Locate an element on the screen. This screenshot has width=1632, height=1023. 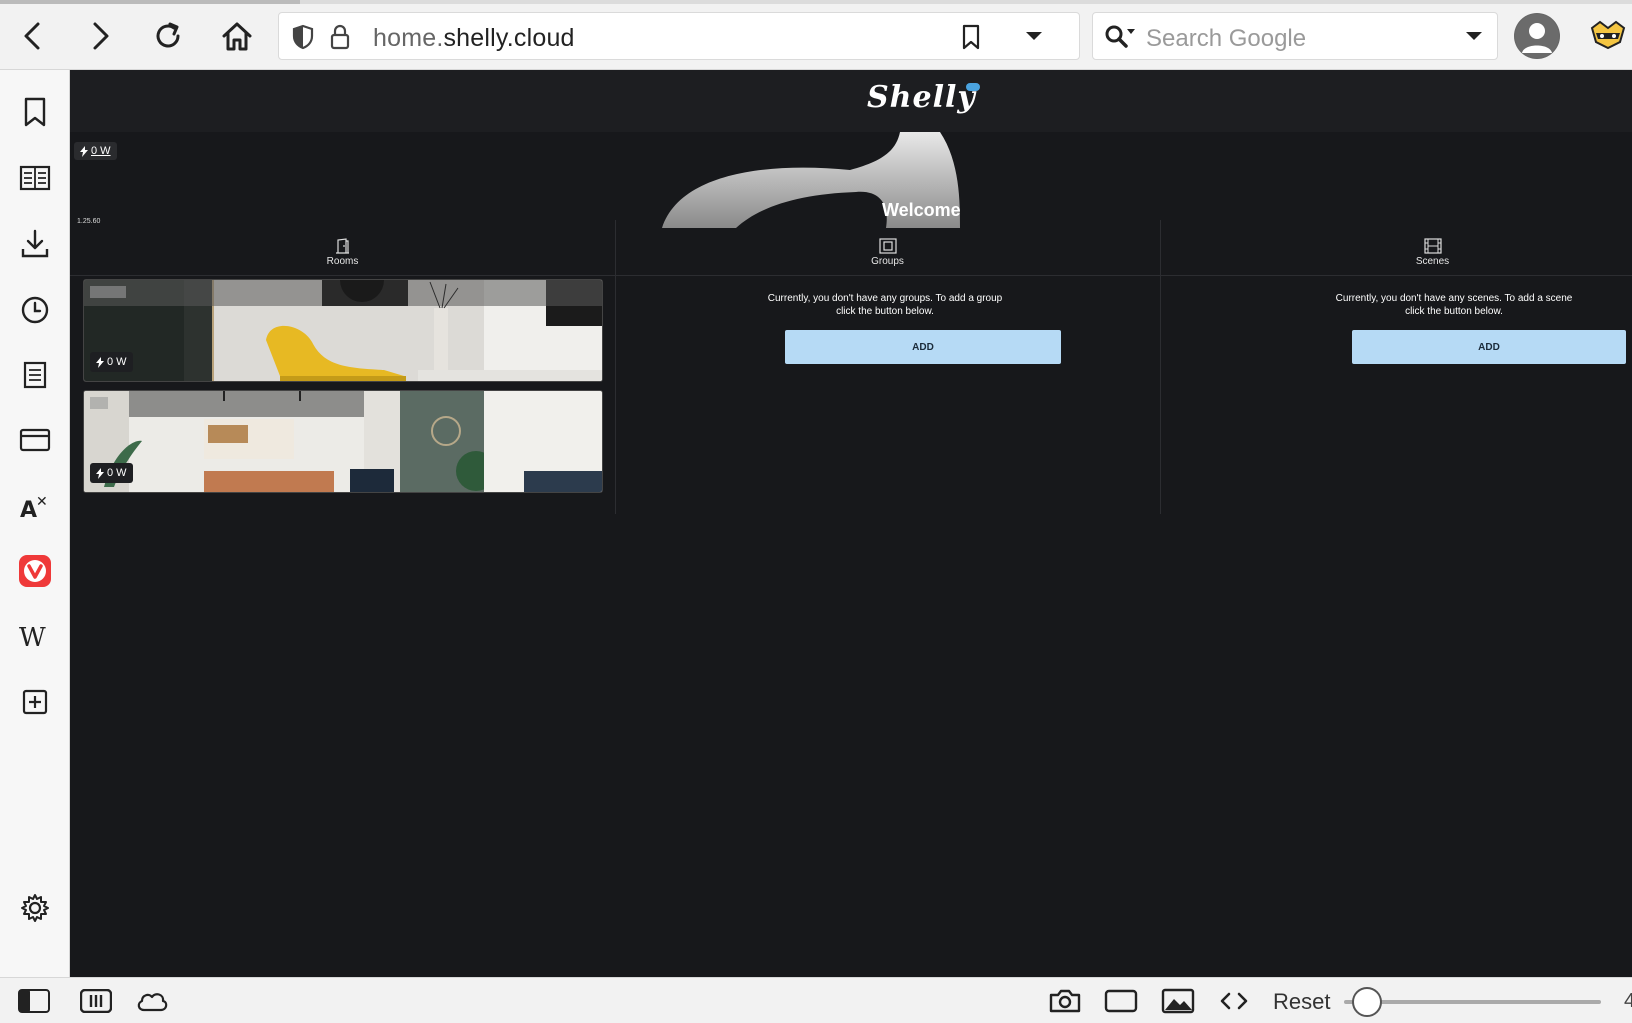
total-power-badge: 0 W is located at coordinates (95, 151).